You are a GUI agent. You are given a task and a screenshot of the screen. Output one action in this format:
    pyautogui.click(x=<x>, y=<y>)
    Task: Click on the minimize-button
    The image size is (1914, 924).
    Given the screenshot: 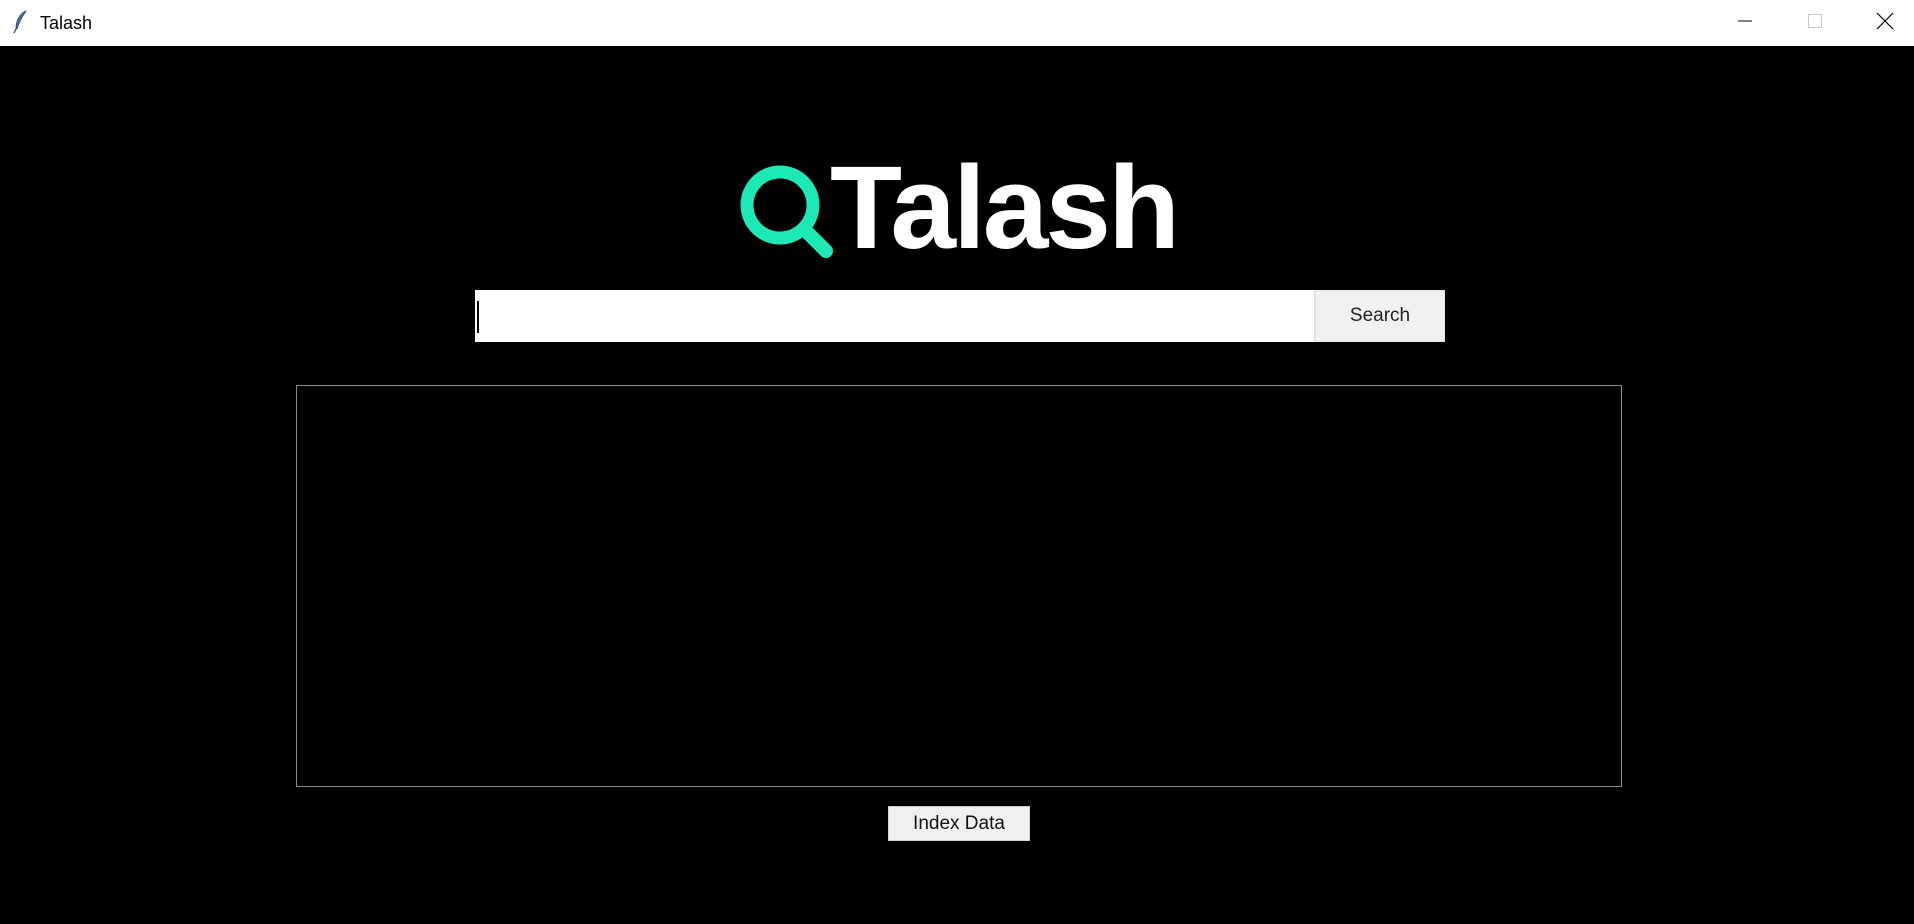 What is the action you would take?
    pyautogui.click(x=1745, y=23)
    